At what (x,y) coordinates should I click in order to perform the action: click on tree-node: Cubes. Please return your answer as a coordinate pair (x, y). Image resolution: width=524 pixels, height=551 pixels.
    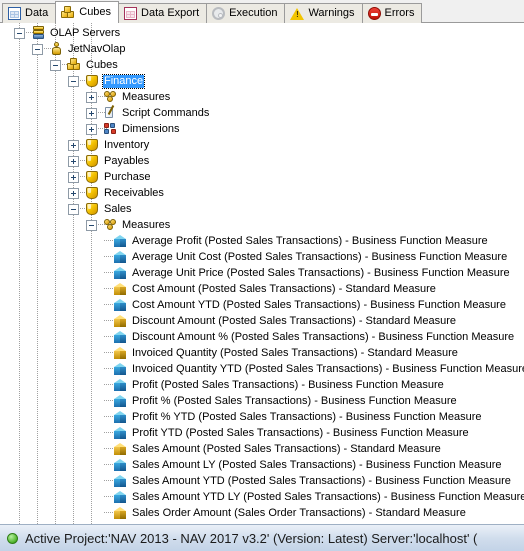
    Looking at the image, I should click on (262, 65).